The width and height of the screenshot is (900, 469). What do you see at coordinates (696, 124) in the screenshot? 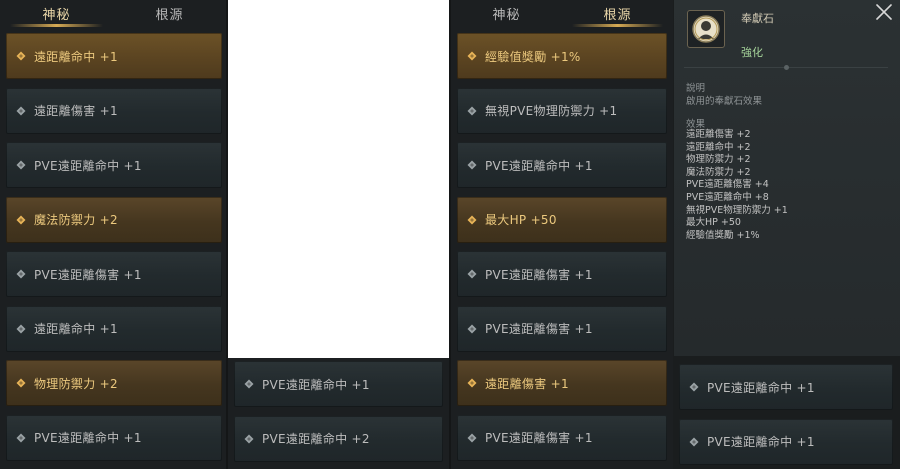
I see `effects-label: 效果` at bounding box center [696, 124].